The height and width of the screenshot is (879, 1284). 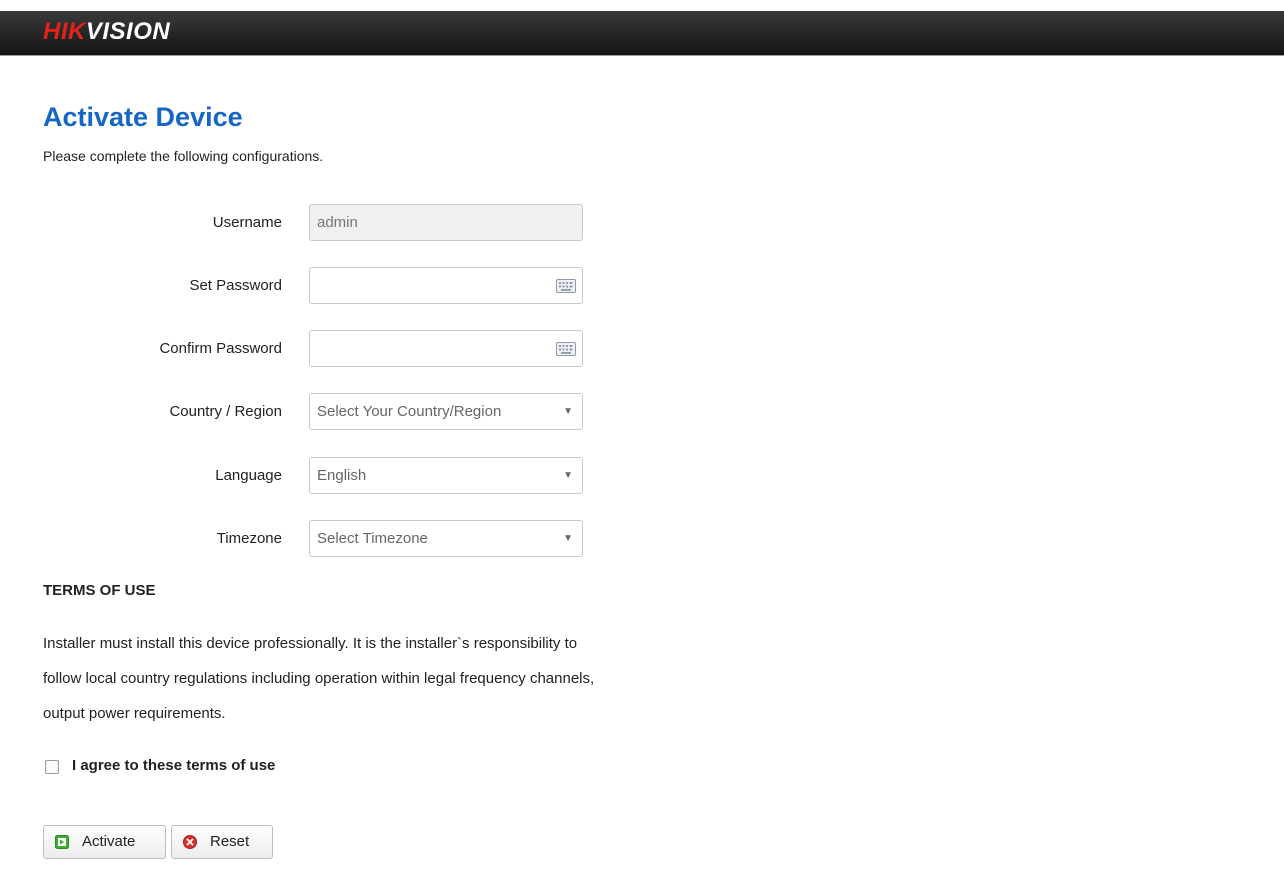 I want to click on set-password-input, so click(x=428, y=285).